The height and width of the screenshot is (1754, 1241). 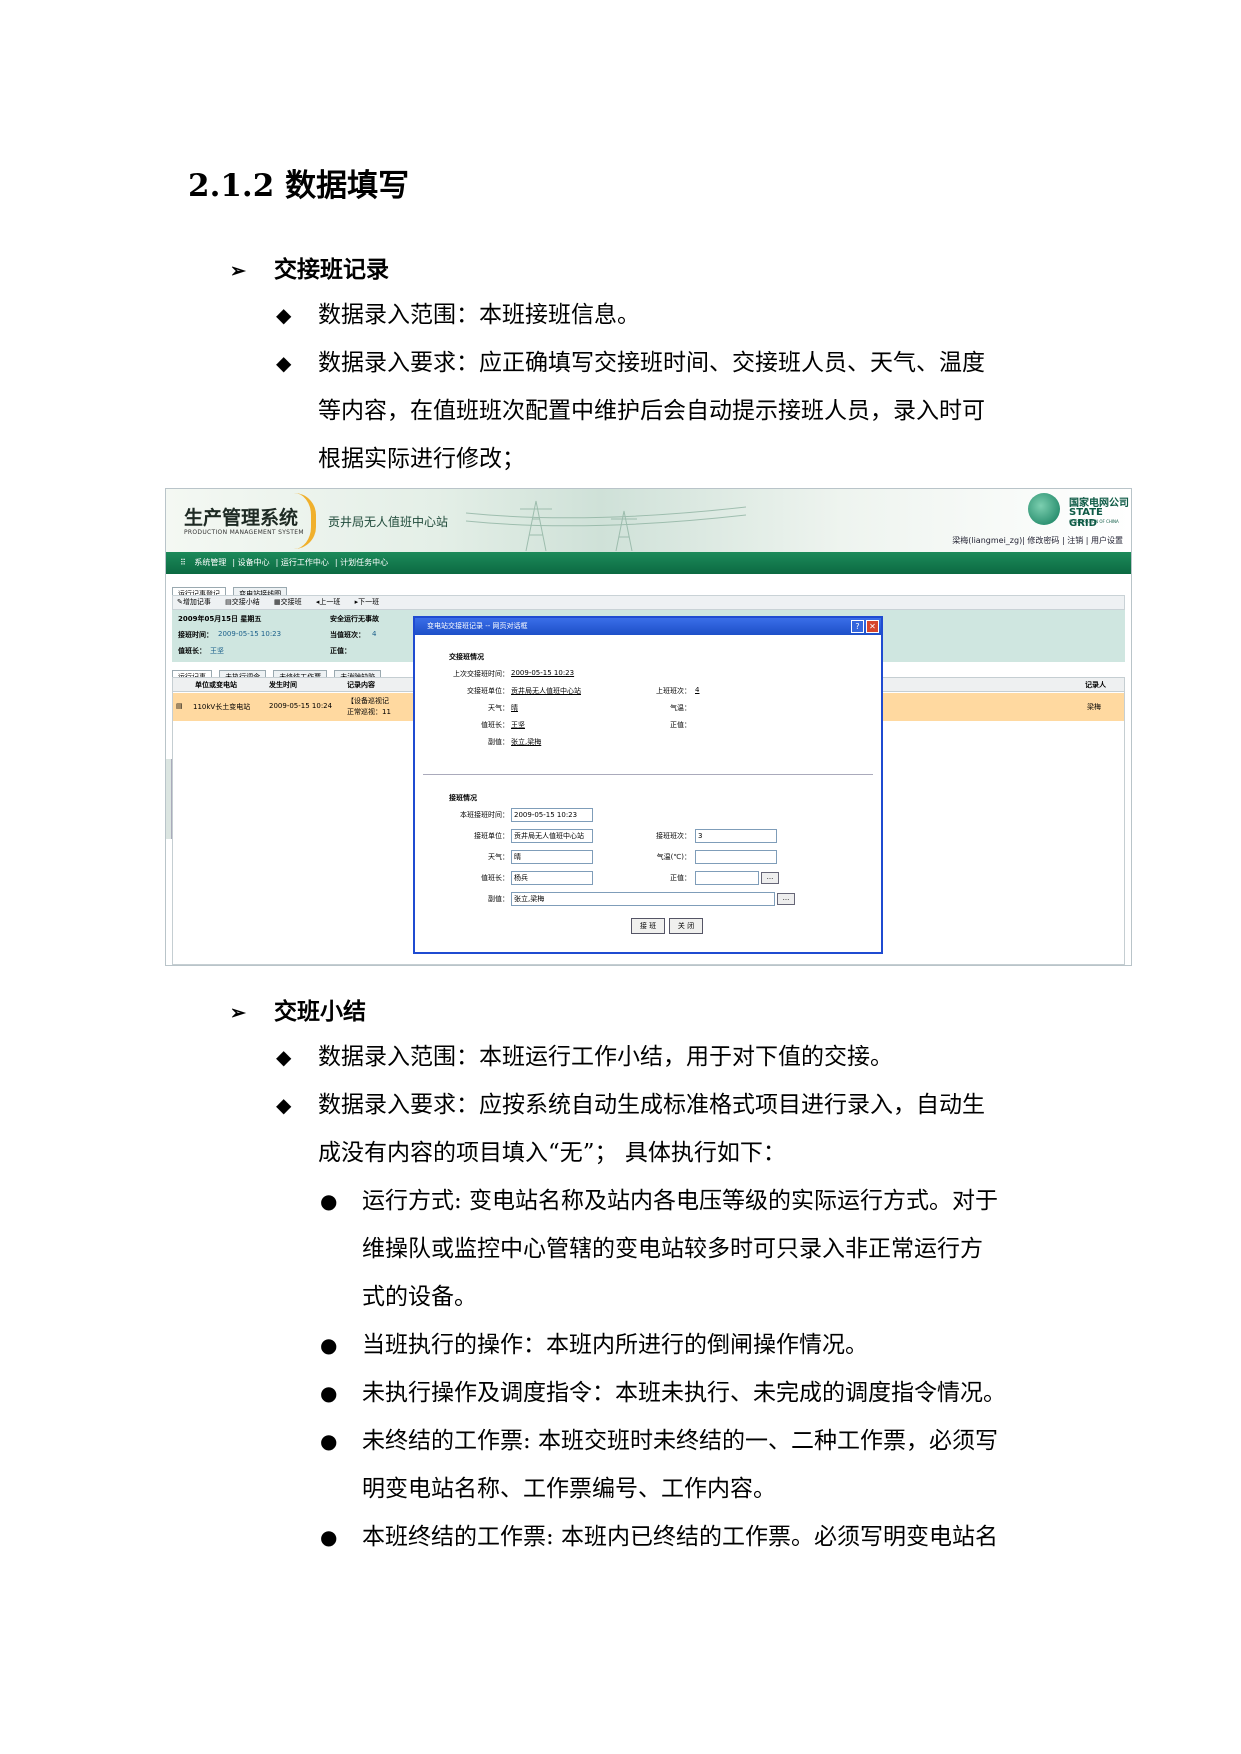 What do you see at coordinates (552, 836) in the screenshot?
I see `take-unit-input: 贡井局无人值班中心站` at bounding box center [552, 836].